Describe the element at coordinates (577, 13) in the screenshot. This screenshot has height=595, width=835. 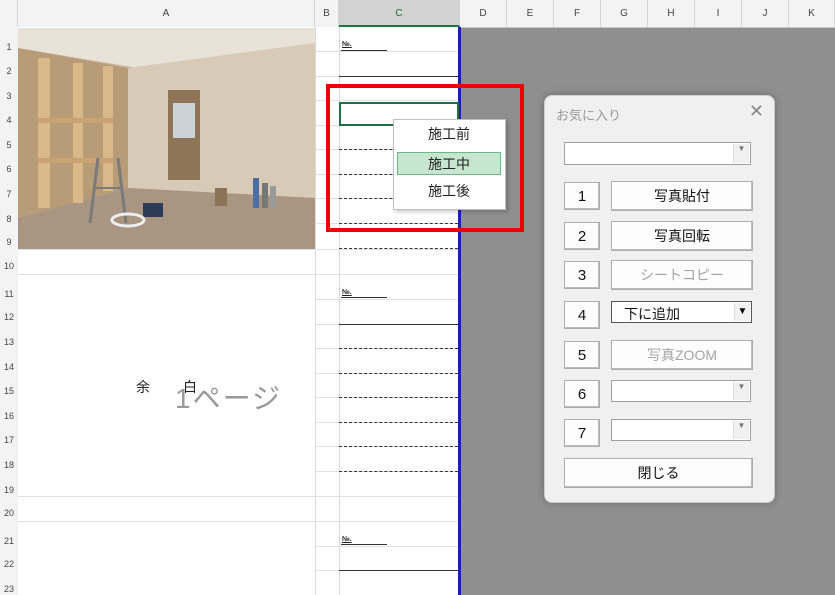
I see `column-header-f: F` at that location.